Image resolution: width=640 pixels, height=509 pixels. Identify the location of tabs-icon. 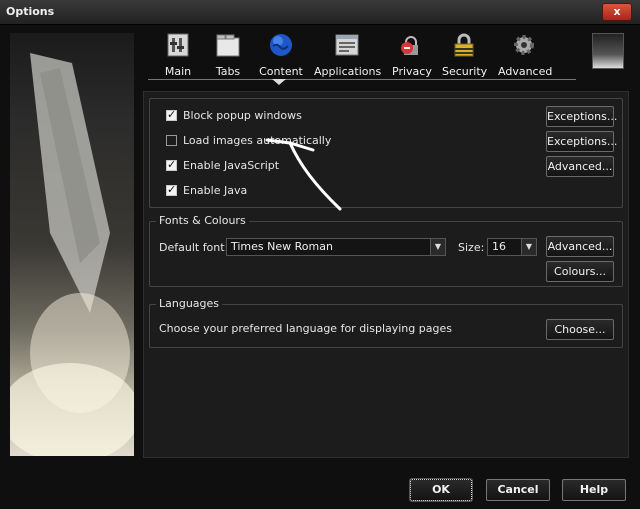
(228, 45).